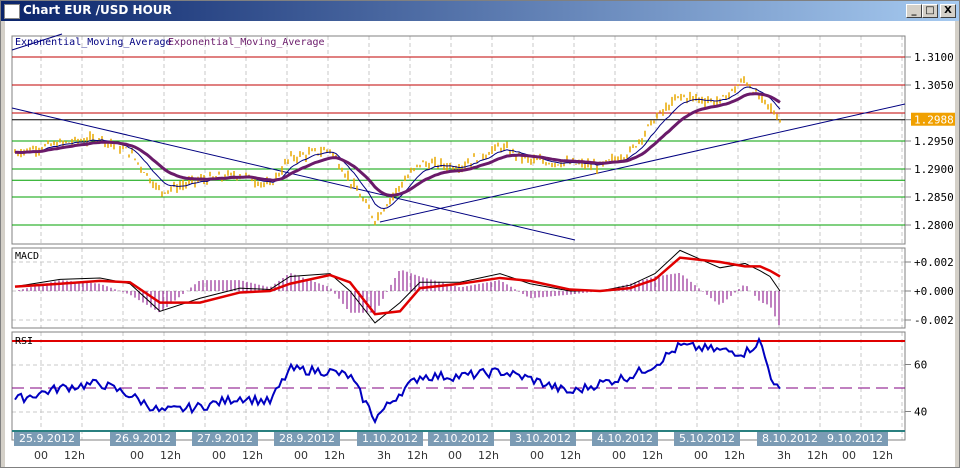 This screenshot has width=960, height=468. Describe the element at coordinates (461, 439) in the screenshot. I see `date-label: 2.10.2012` at that location.